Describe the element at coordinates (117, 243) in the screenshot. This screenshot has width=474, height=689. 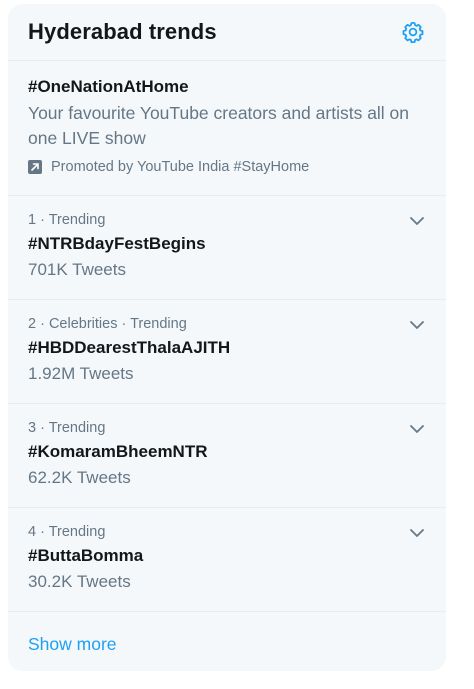
I see `trend-name: #NTRBdayFestBegins` at that location.